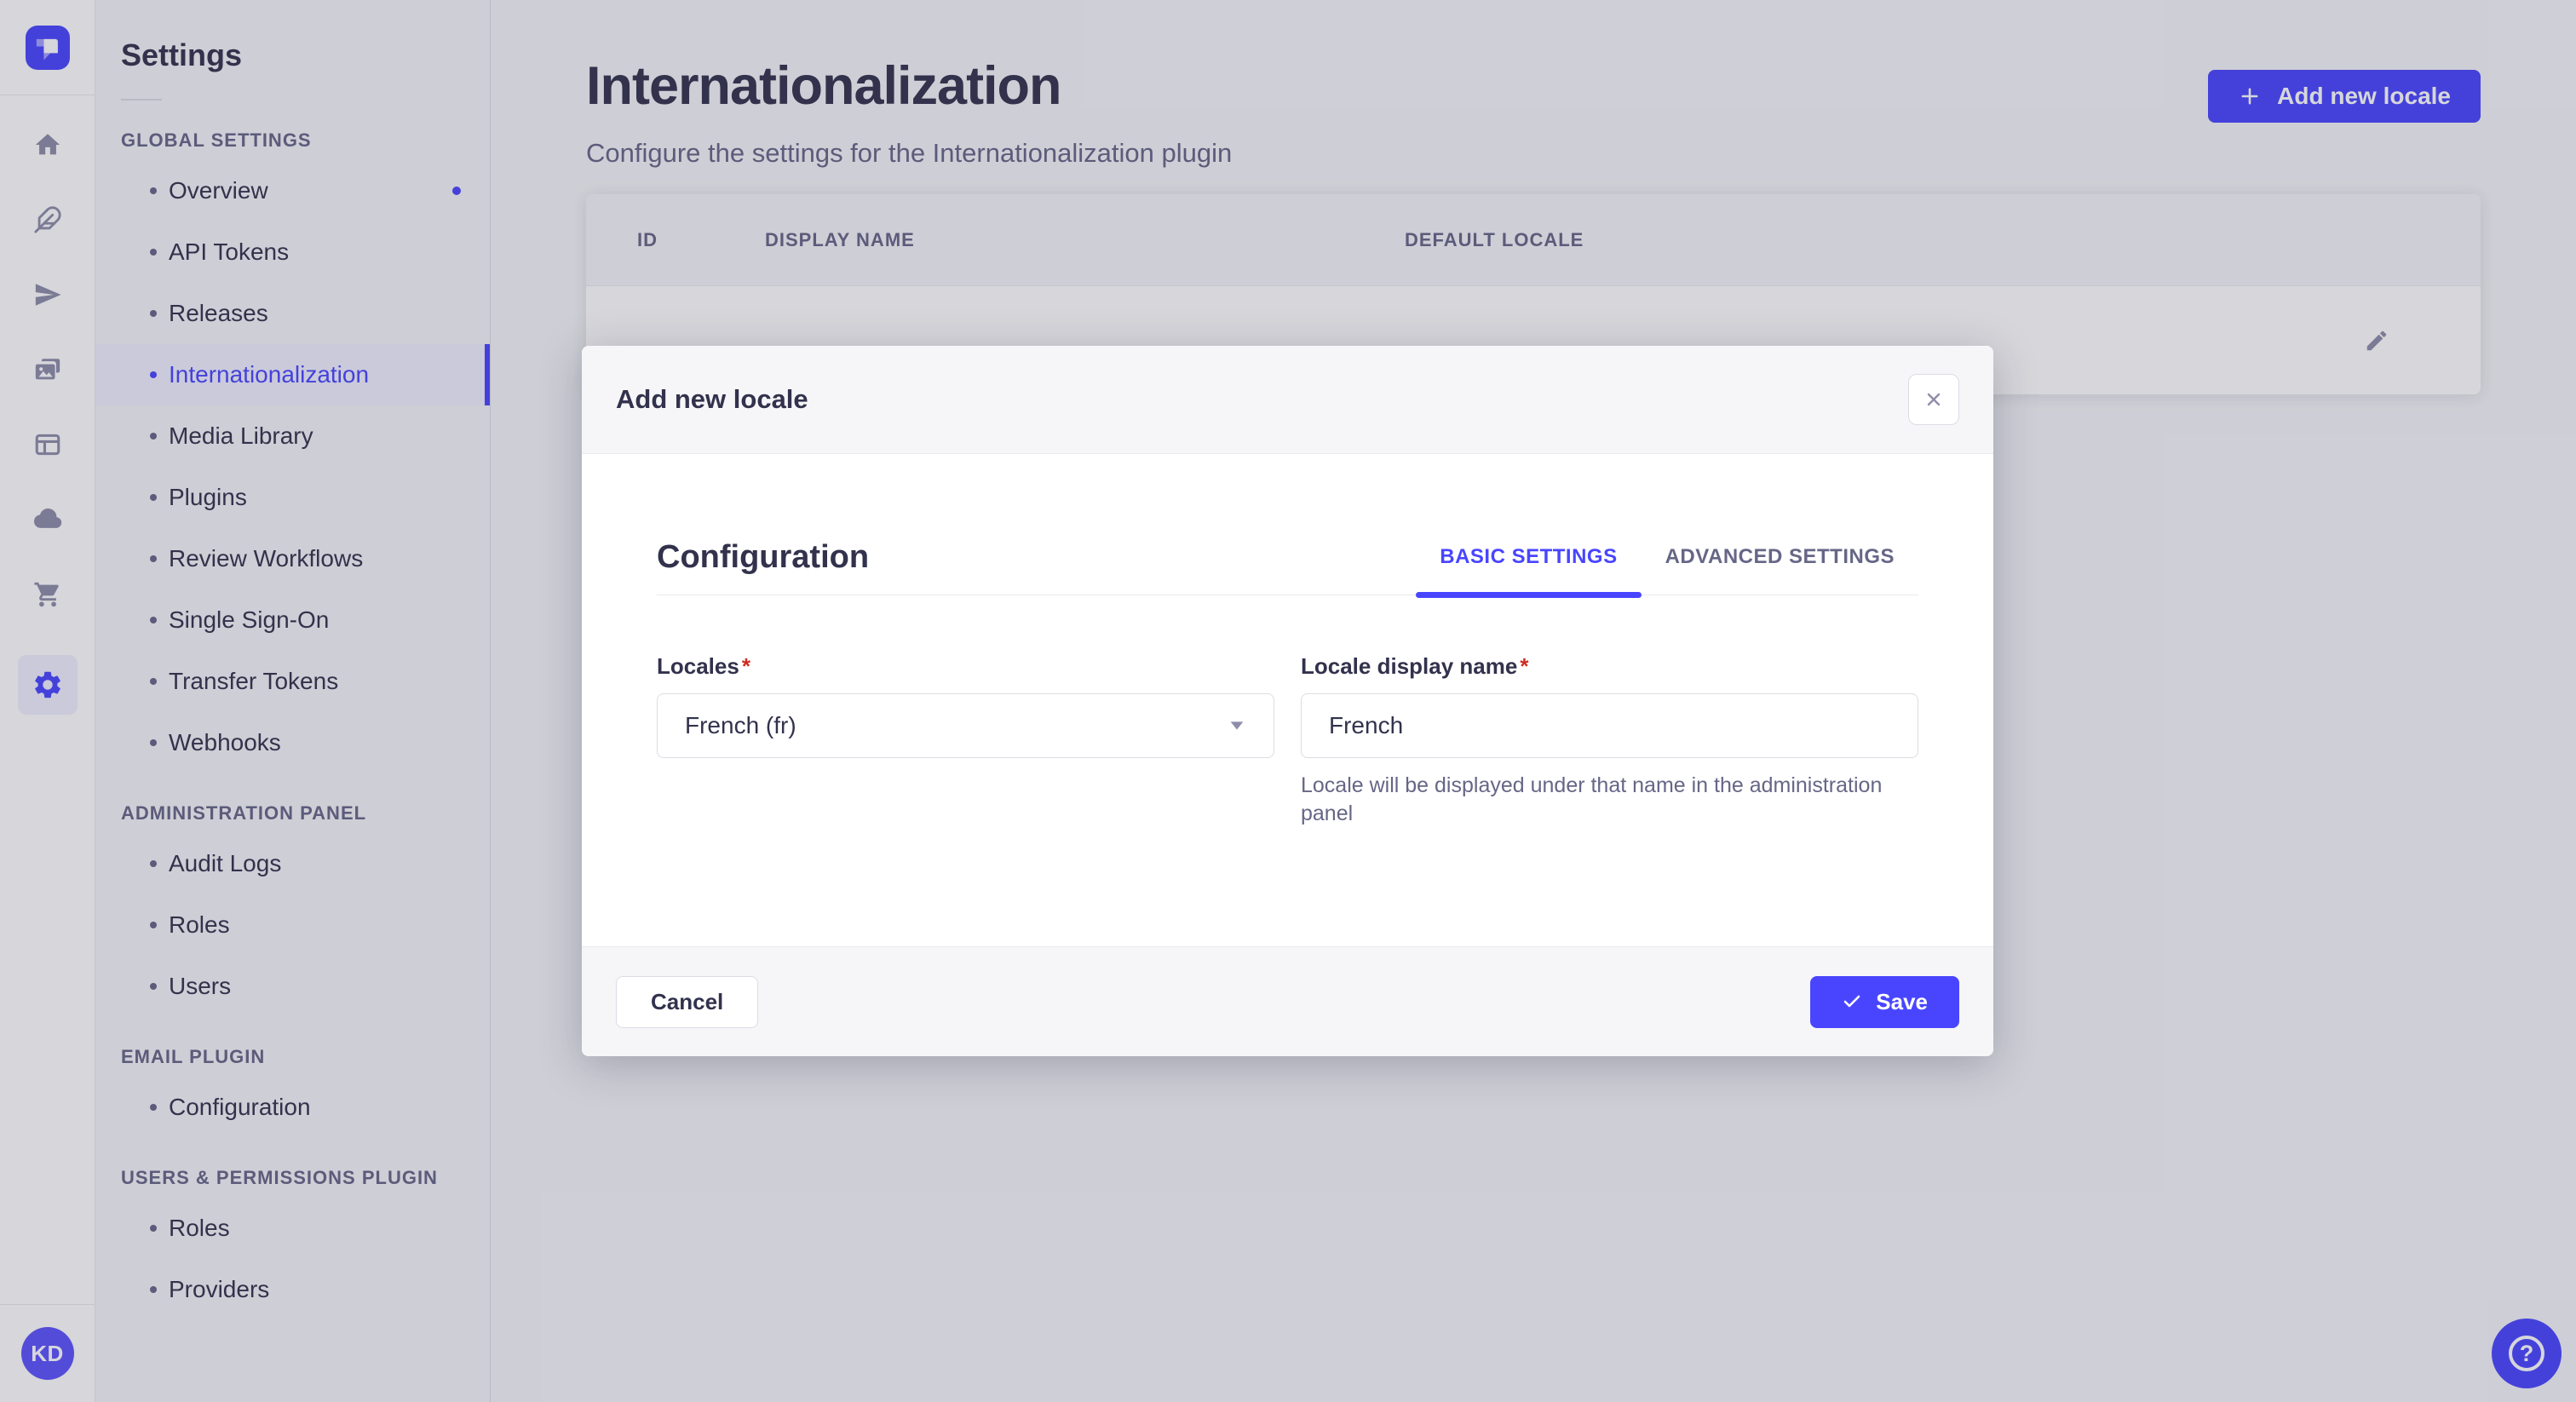 This screenshot has width=2576, height=1402. Describe the element at coordinates (1237, 725) in the screenshot. I see `chevron-down-icon` at that location.